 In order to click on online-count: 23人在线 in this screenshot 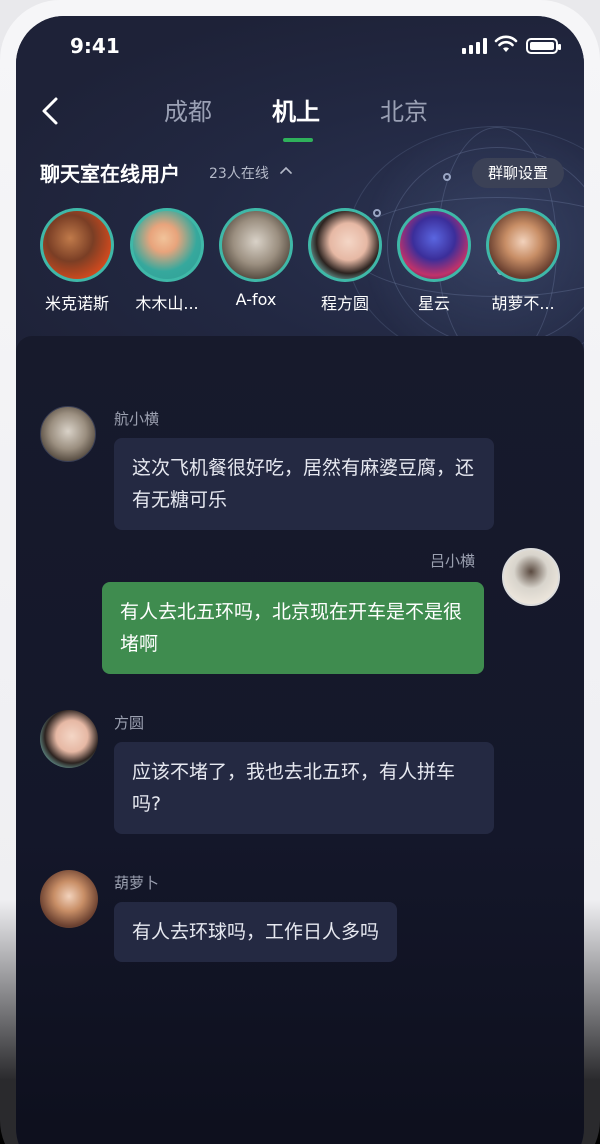, I will do `click(239, 174)`.